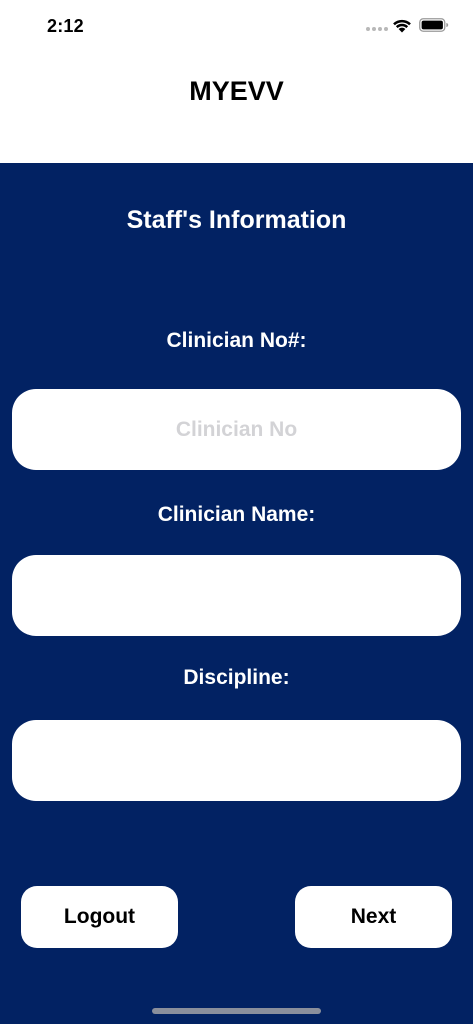  I want to click on clinician-no-input, so click(236, 429).